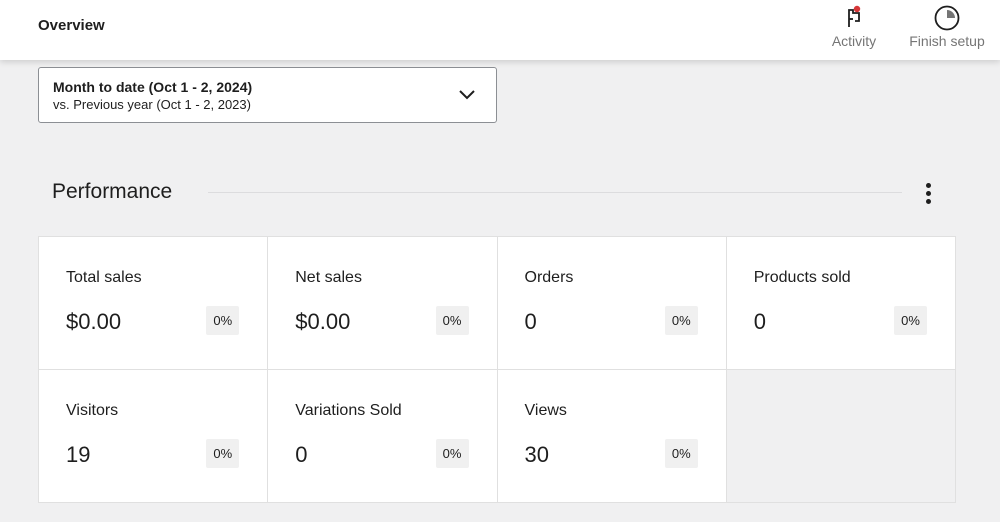 Image resolution: width=1000 pixels, height=522 pixels. Describe the element at coordinates (854, 18) in the screenshot. I see `flag-icon` at that location.